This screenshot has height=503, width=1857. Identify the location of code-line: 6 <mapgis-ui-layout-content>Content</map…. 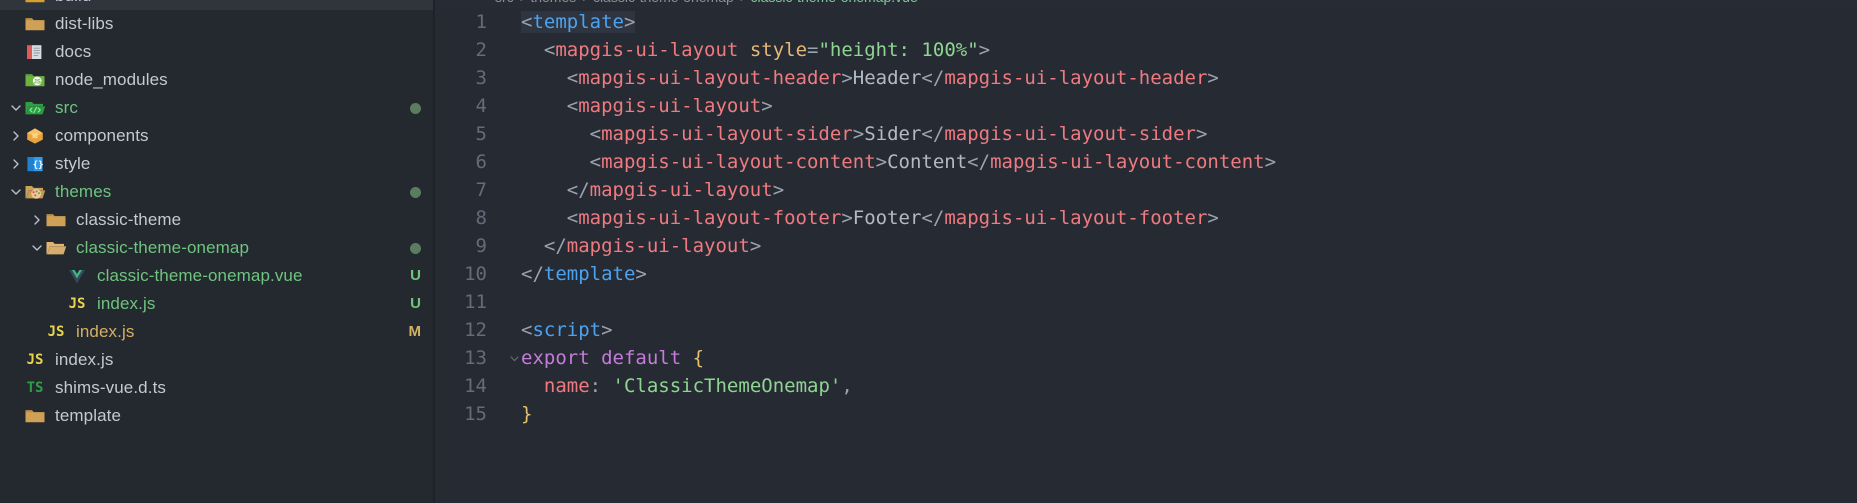
(1146, 162).